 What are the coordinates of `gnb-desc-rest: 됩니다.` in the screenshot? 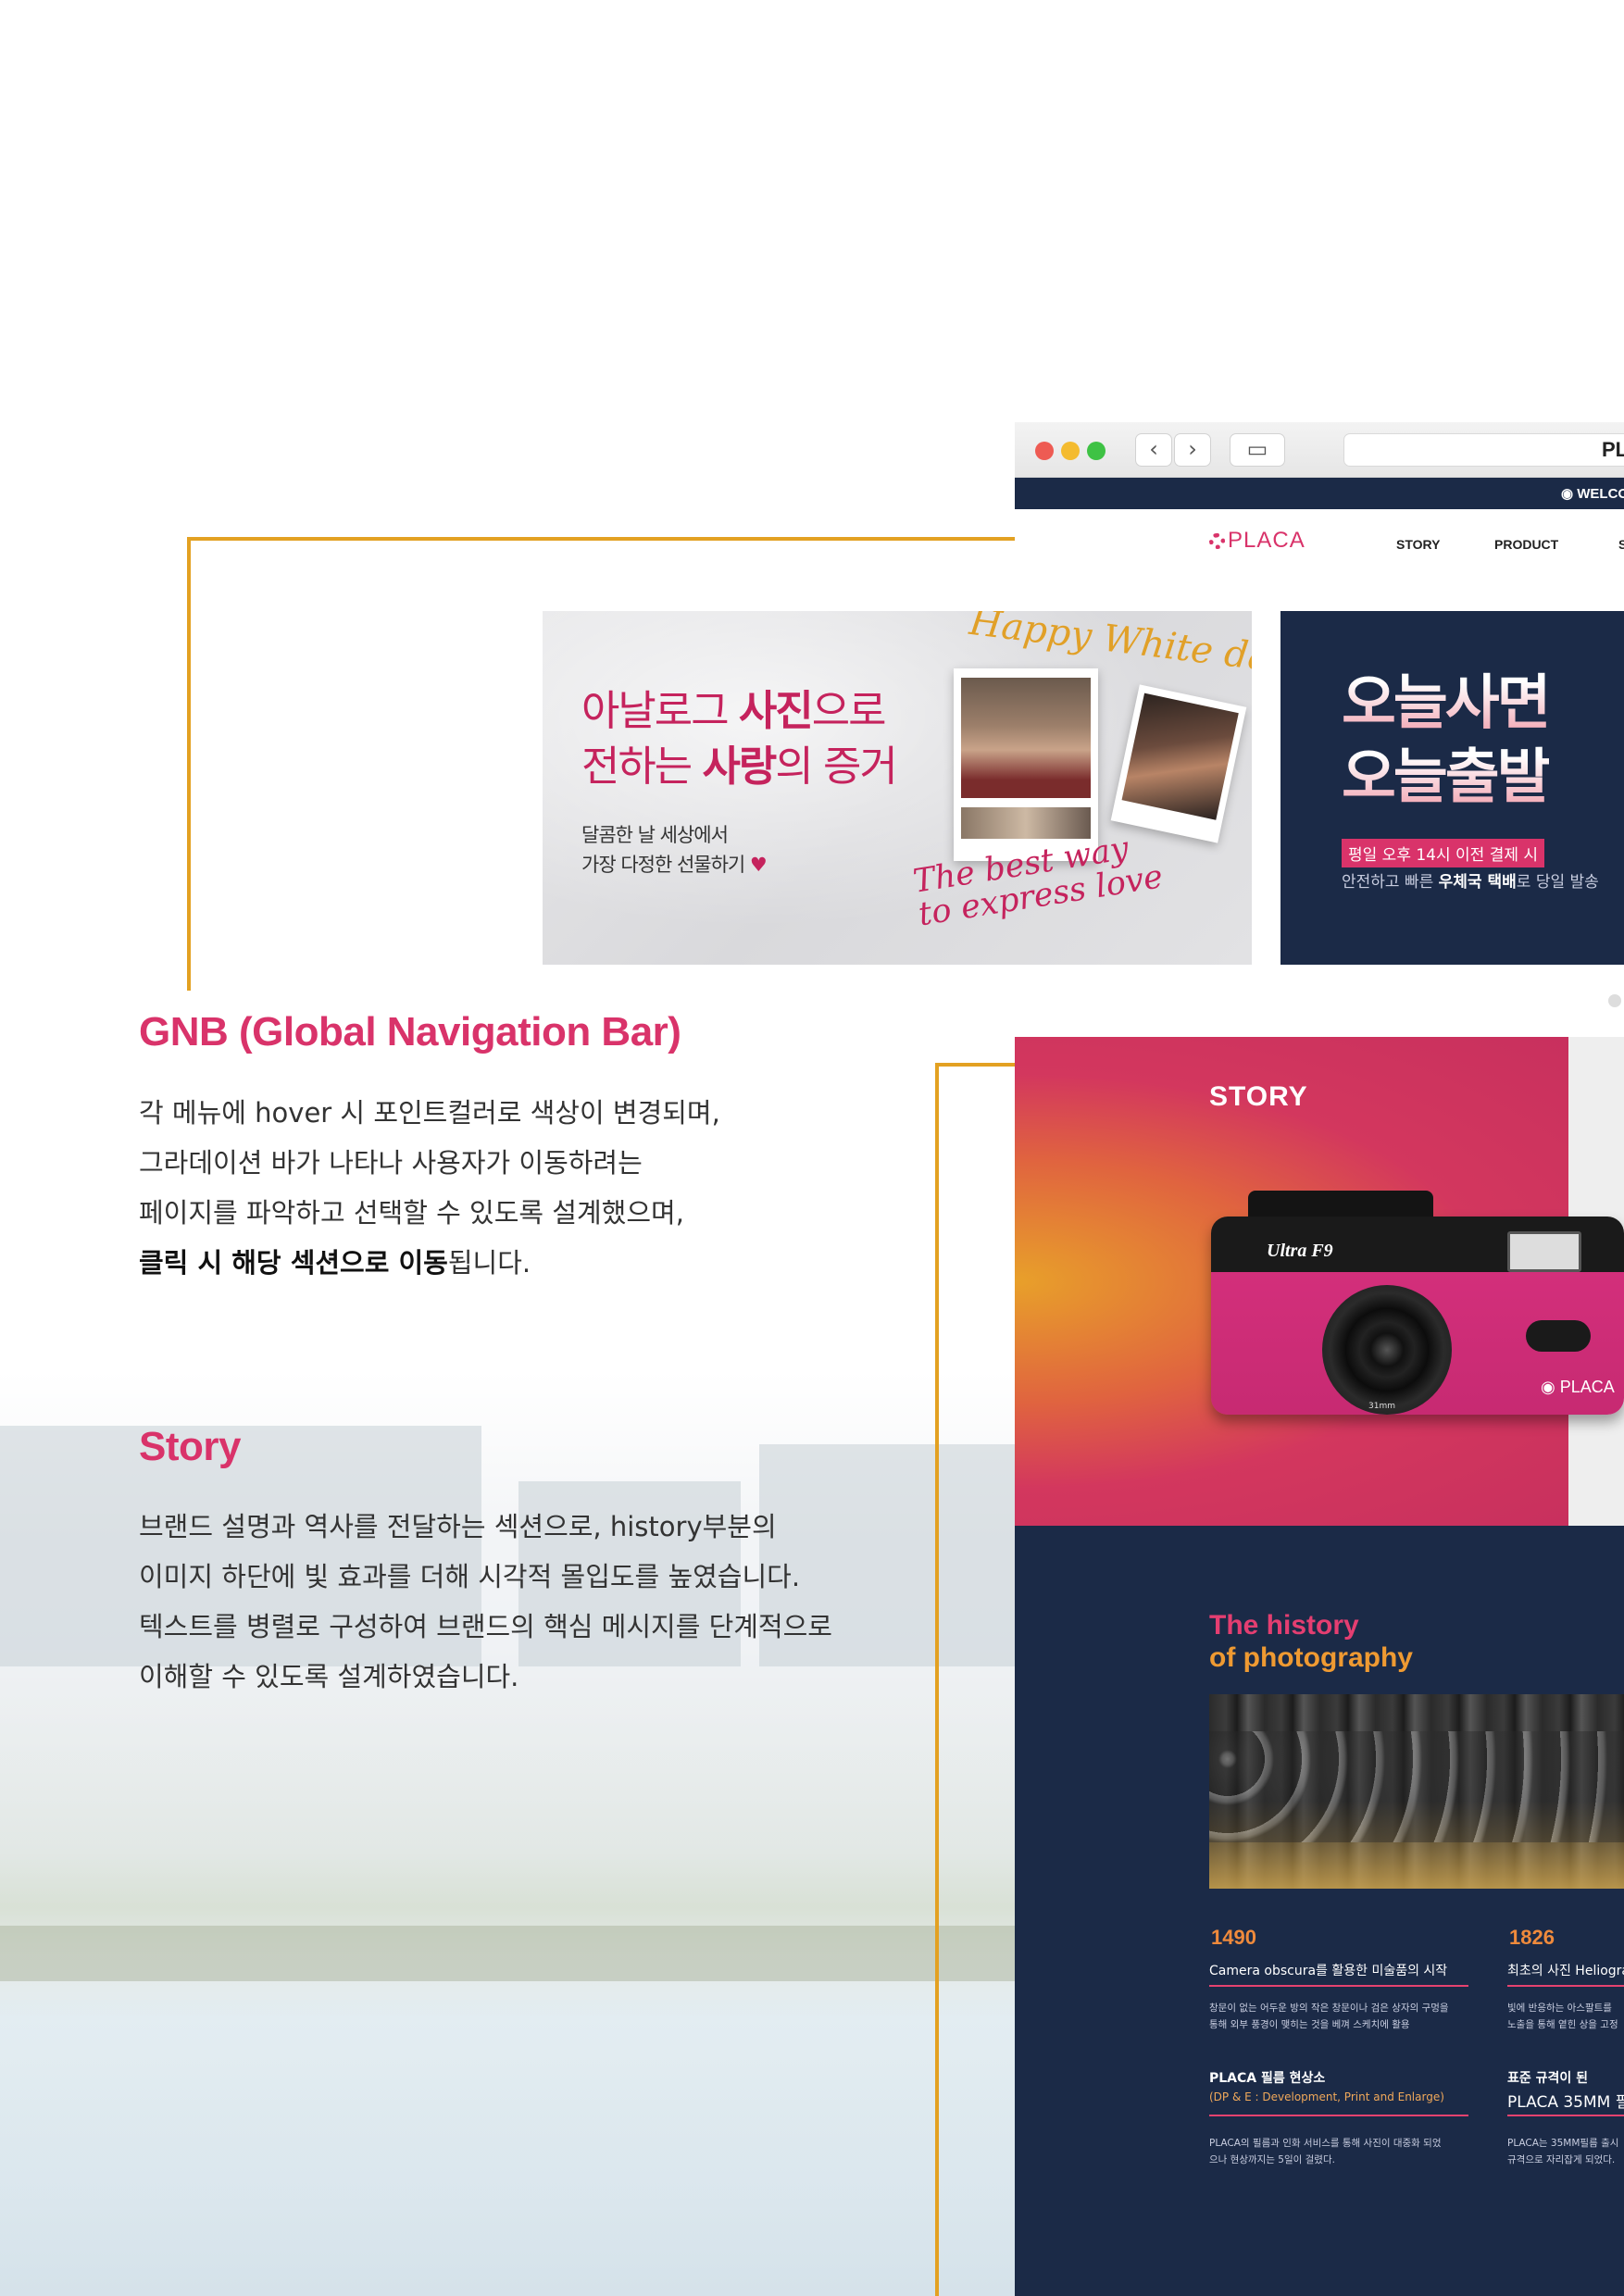 It's located at (489, 1263).